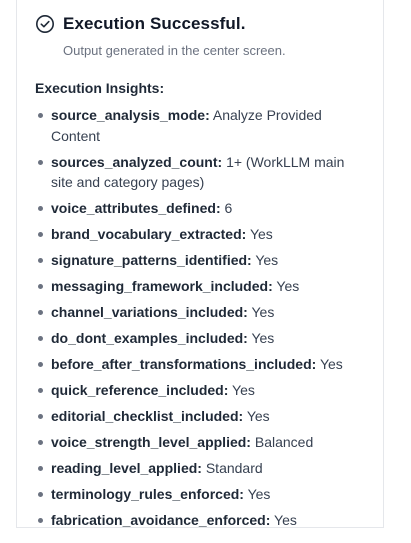  What do you see at coordinates (154, 23) in the screenshot?
I see `status-title: Execution Successful.` at bounding box center [154, 23].